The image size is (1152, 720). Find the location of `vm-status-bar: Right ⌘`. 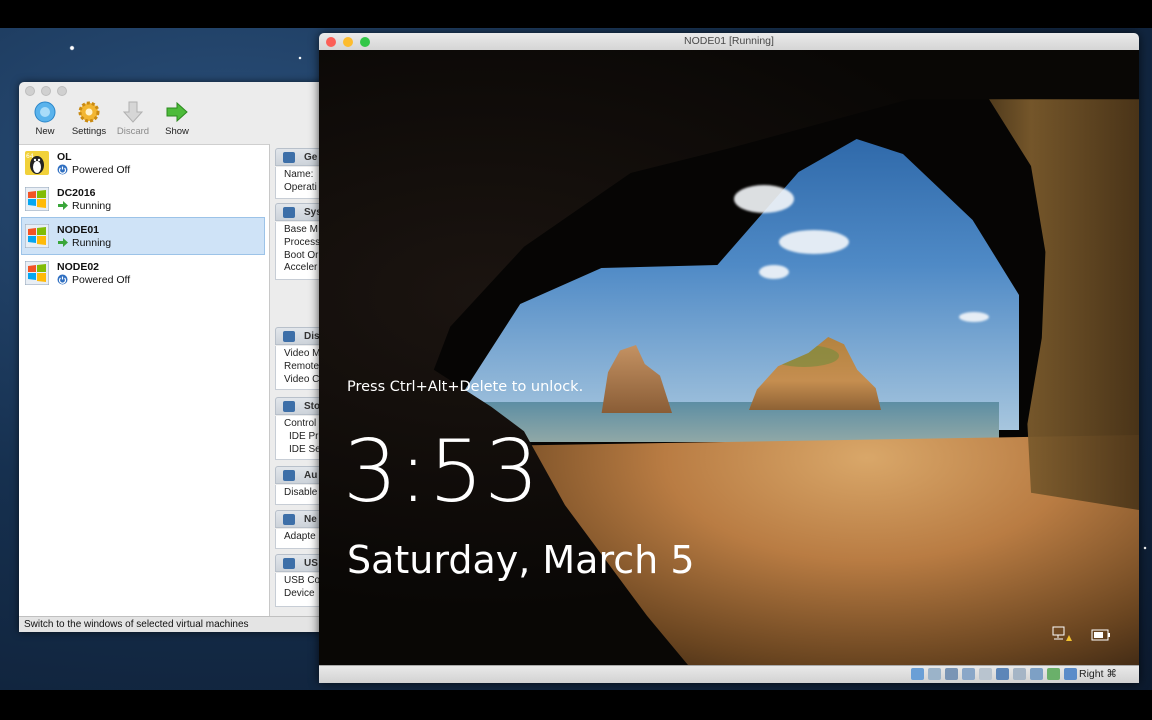

vm-status-bar: Right ⌘ is located at coordinates (729, 674).